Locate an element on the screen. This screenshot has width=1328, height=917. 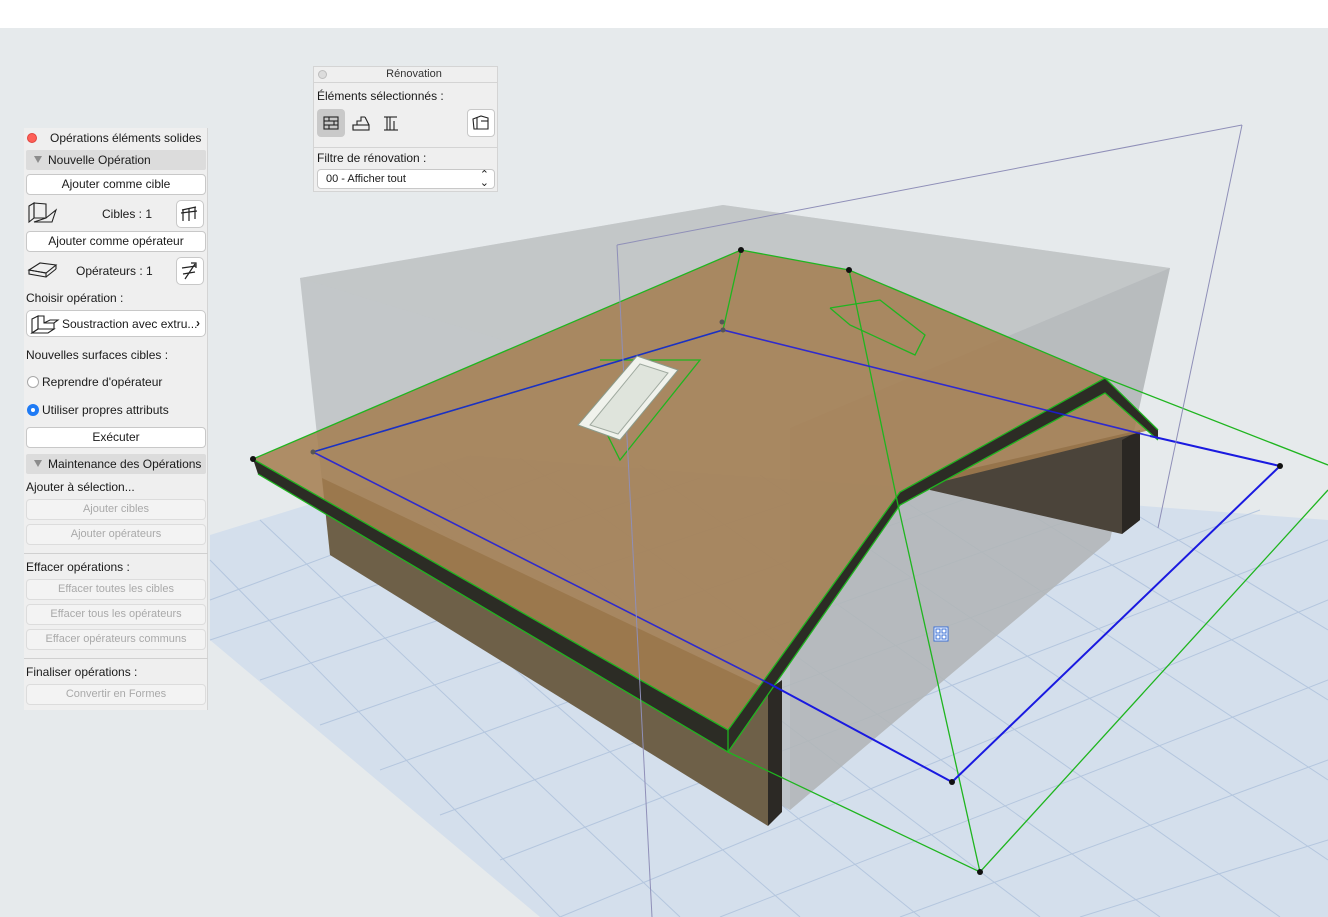
targets-count: Cibles : 1 is located at coordinates (127, 214).